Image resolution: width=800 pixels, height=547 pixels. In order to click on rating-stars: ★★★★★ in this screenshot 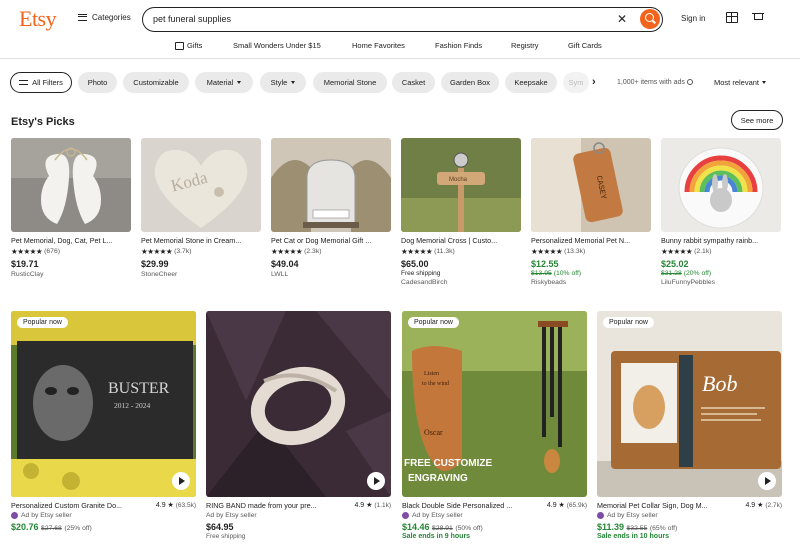, I will do `click(157, 251)`.